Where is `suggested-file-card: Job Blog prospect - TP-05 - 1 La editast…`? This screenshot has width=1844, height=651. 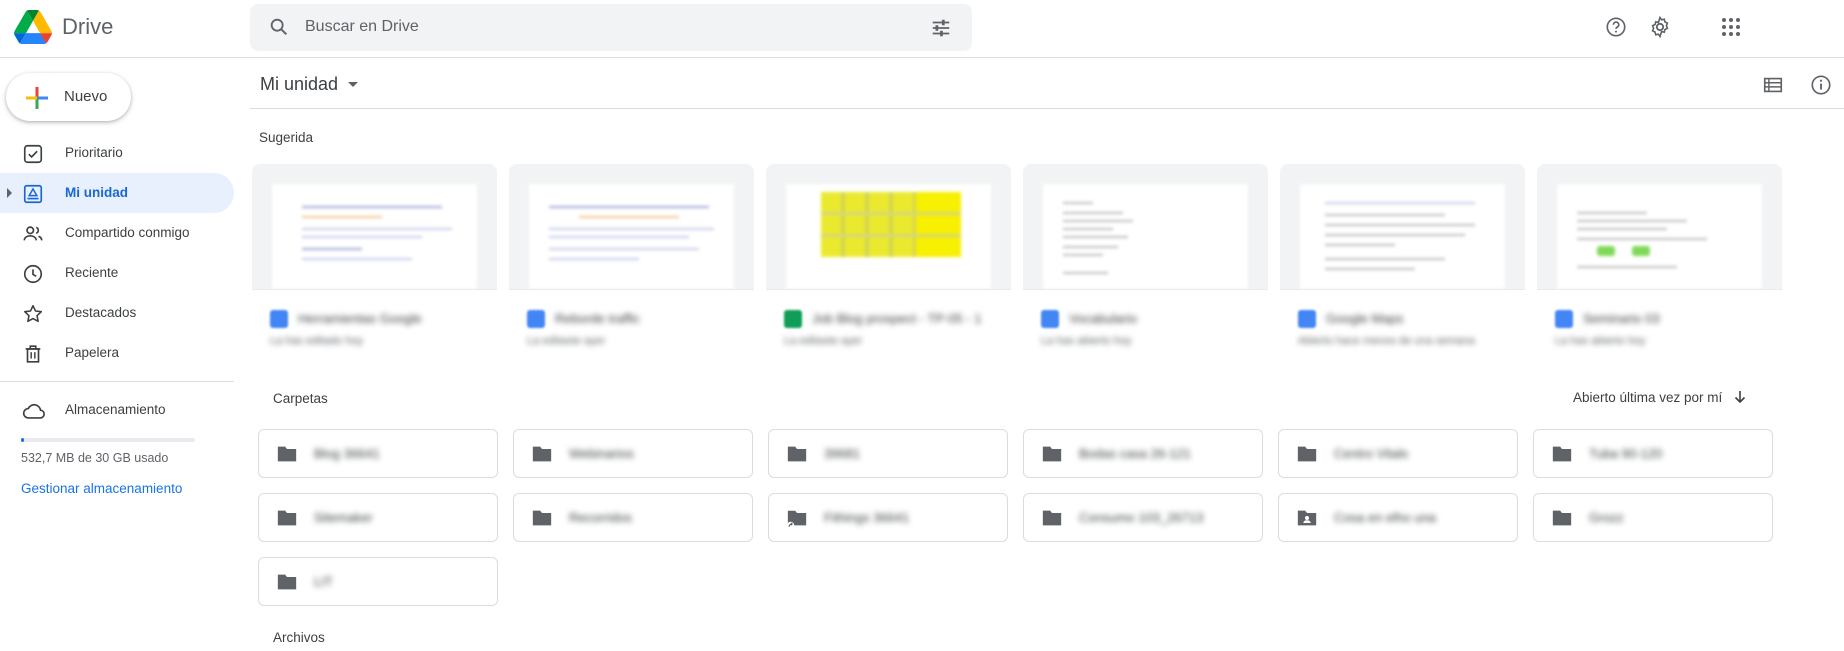
suggested-file-card: Job Blog prospect - TP-05 - 1 La editast… is located at coordinates (888, 259).